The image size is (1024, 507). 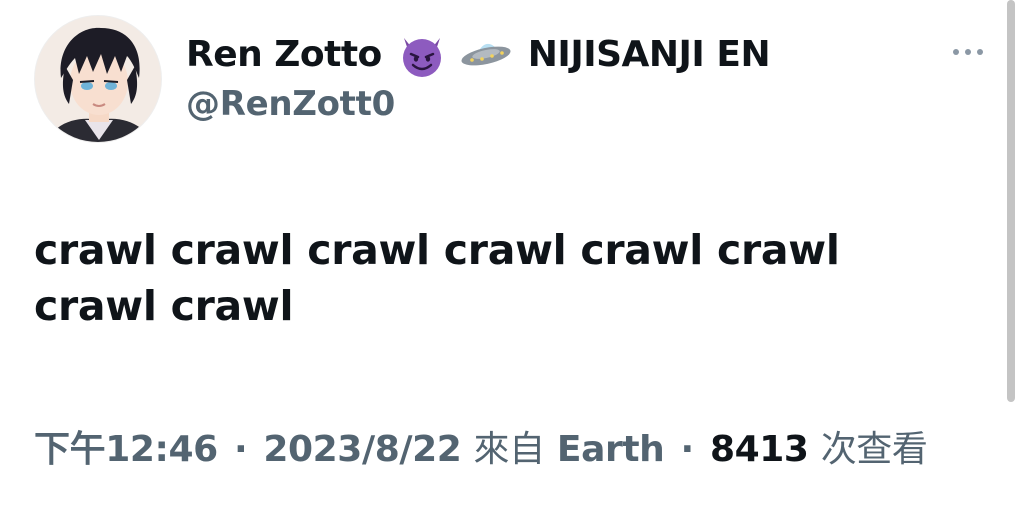 I want to click on author-display-name: Ren Zotto, so click(x=284, y=54).